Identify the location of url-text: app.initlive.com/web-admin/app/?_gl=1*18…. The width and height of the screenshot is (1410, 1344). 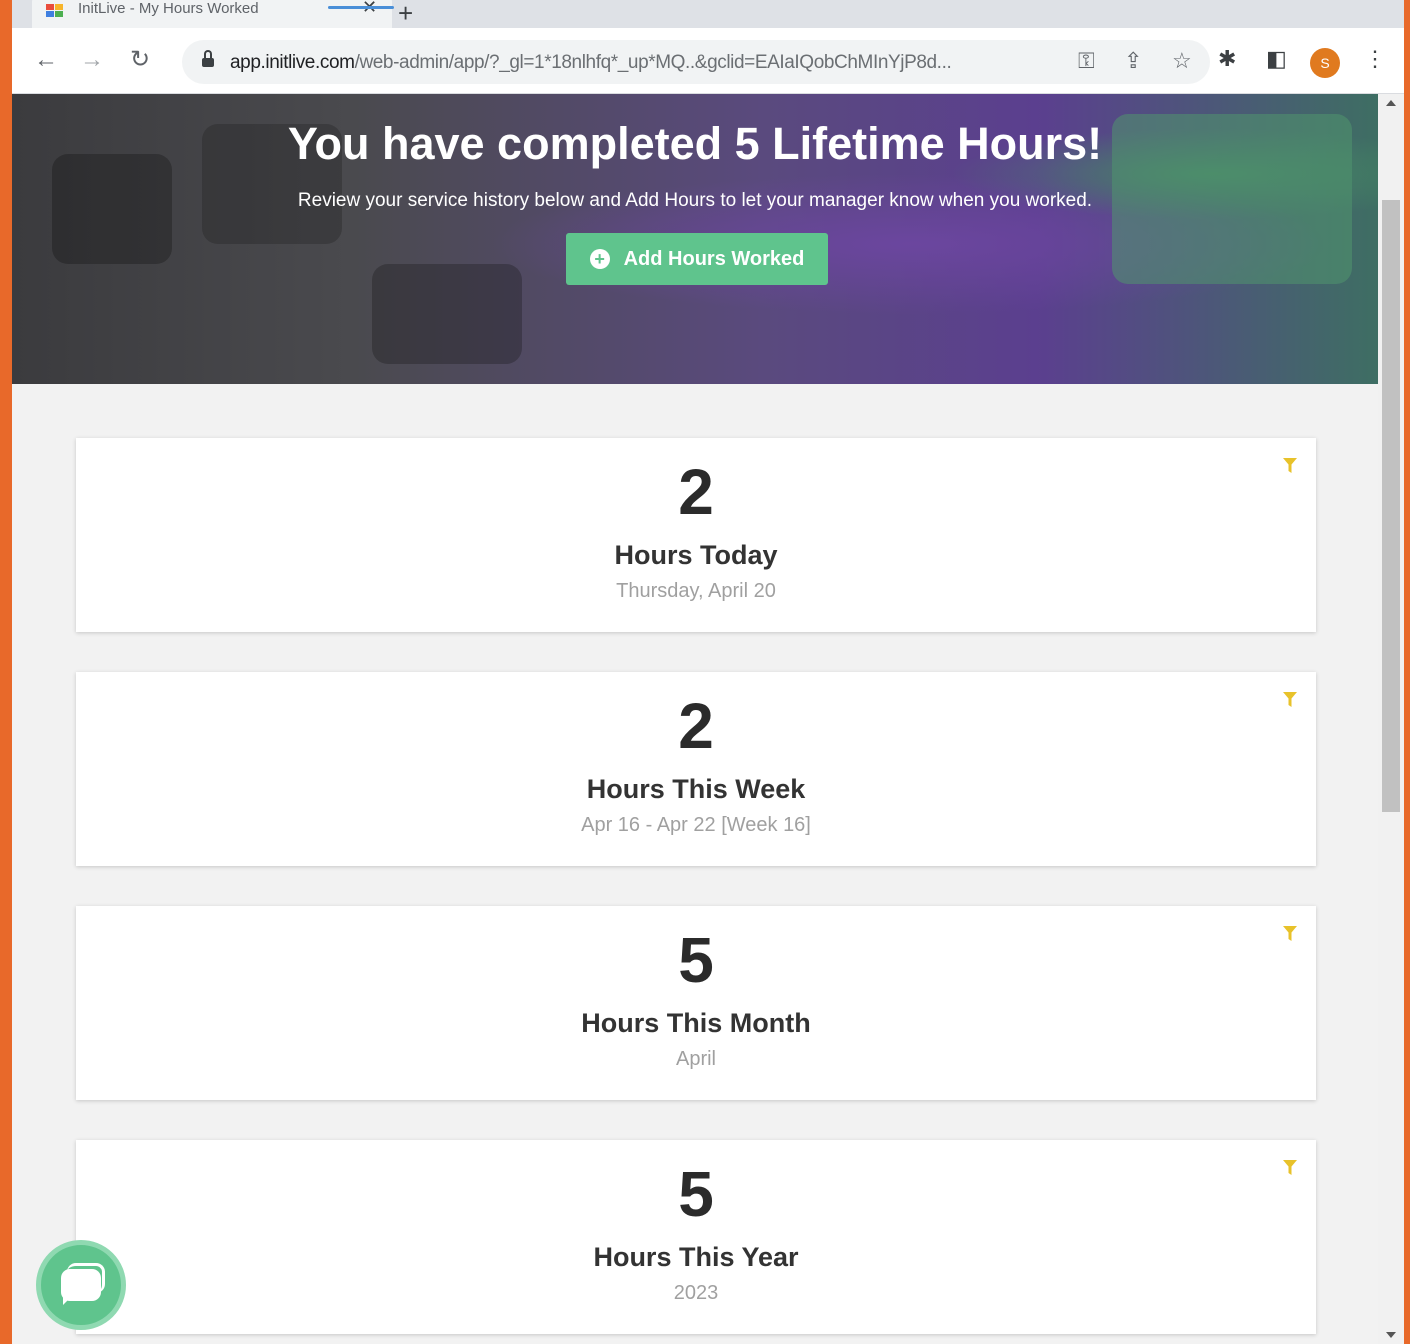
(591, 63).